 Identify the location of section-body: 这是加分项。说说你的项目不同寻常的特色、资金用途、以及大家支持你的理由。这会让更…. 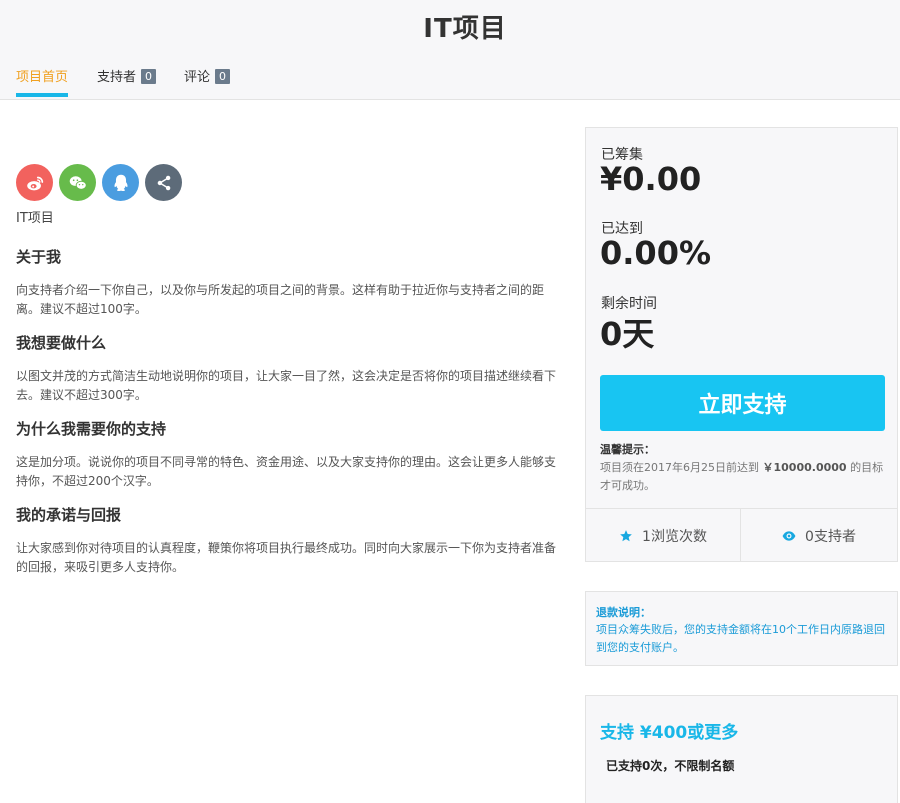
(286, 471).